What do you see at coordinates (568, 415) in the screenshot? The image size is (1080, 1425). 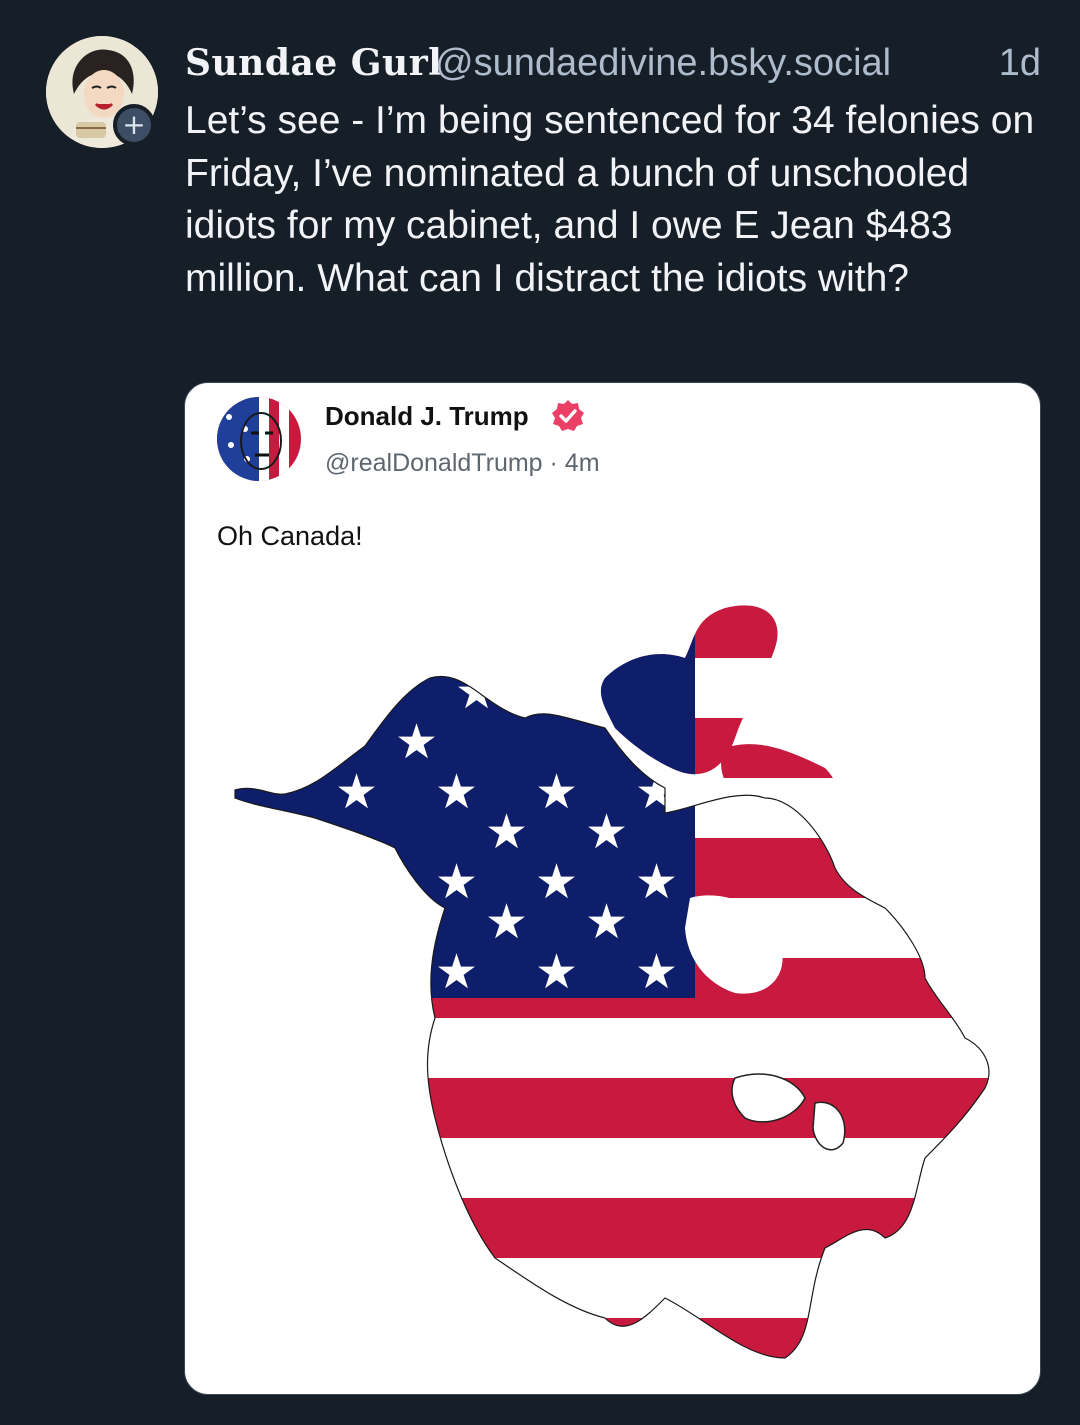 I see `verified-badge-icon` at bounding box center [568, 415].